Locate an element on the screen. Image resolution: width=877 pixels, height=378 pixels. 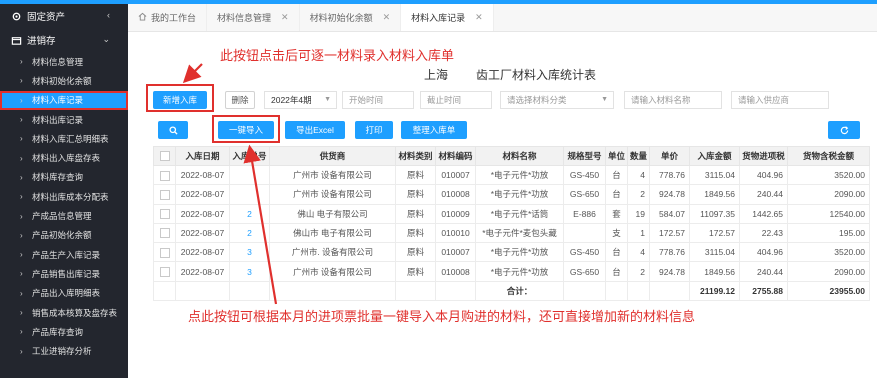
search-button is located at coordinates (173, 130).